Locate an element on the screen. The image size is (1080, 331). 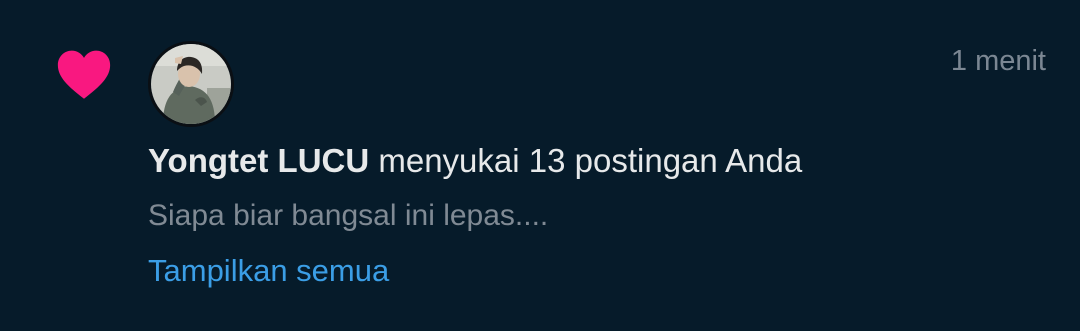
show-all-link: Tampilkan semua is located at coordinates (268, 271).